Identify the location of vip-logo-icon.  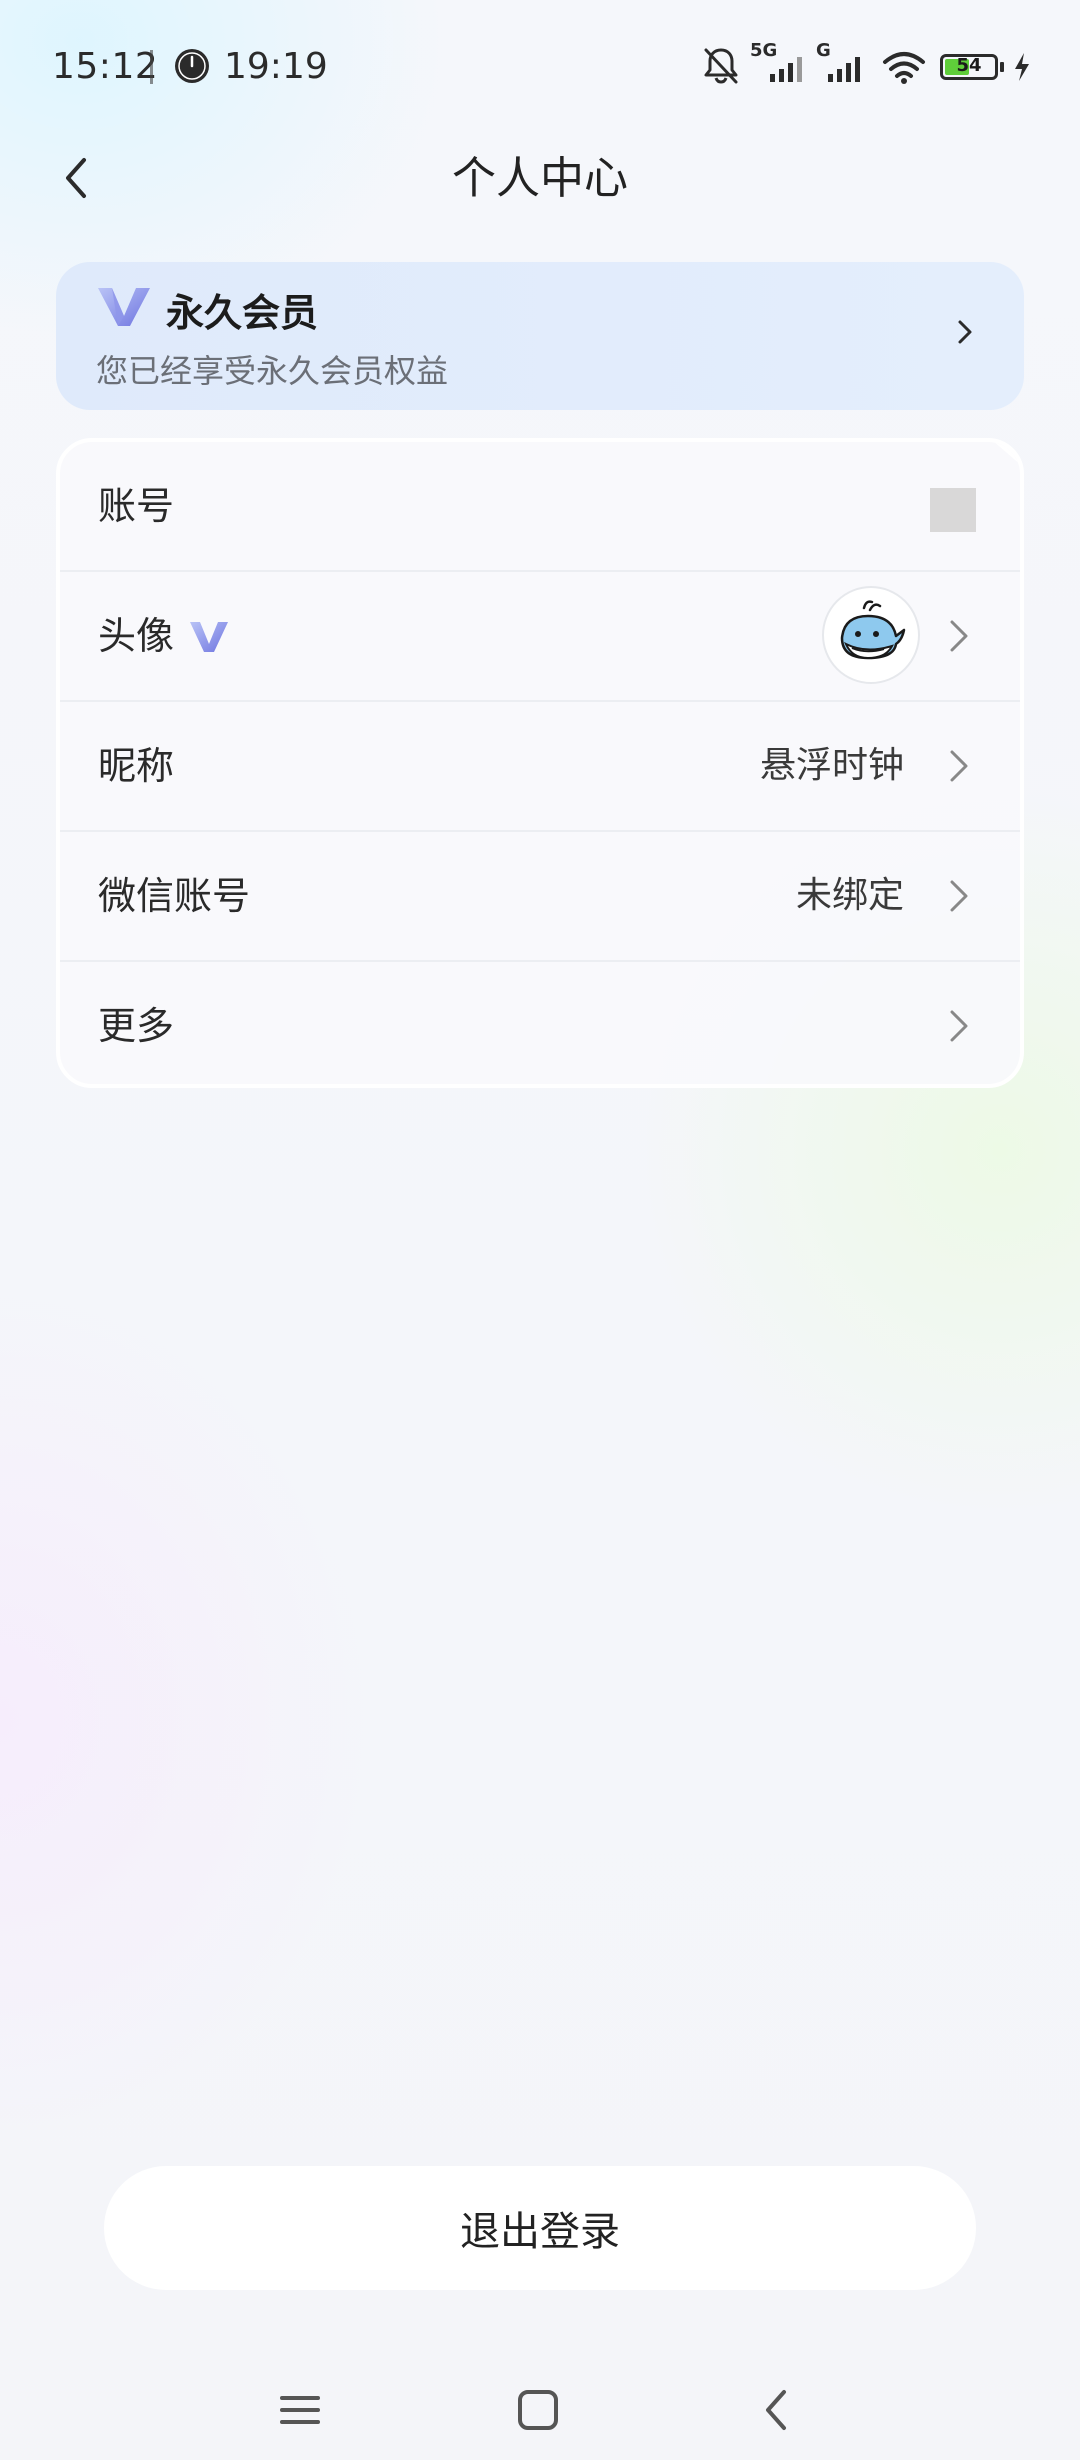
(124, 307).